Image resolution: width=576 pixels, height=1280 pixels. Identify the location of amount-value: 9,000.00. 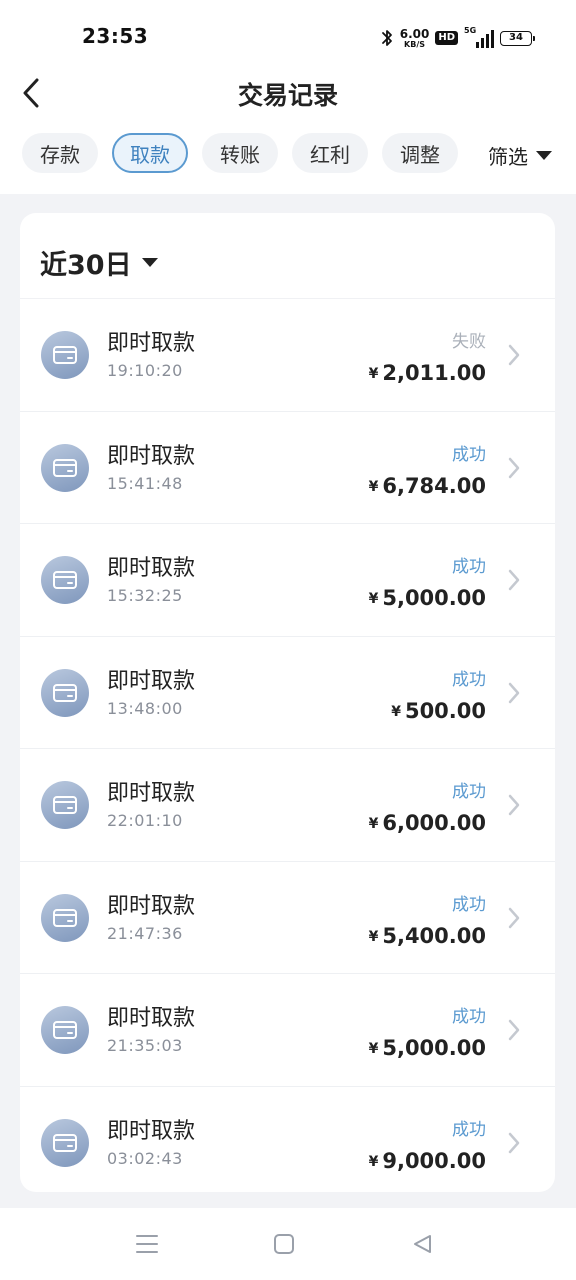
(434, 1160).